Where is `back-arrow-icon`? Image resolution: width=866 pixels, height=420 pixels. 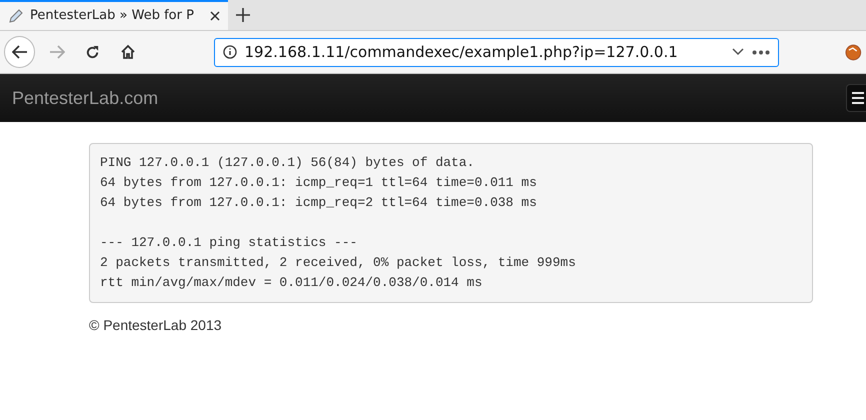 back-arrow-icon is located at coordinates (20, 52).